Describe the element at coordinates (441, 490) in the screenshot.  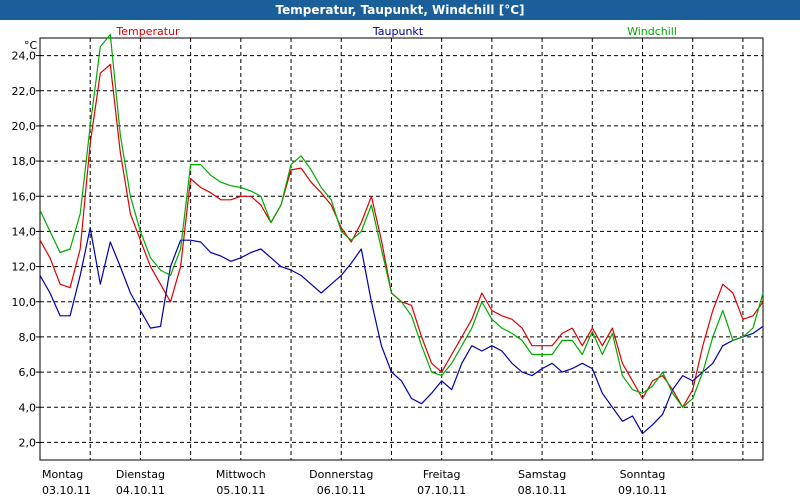
I see `x-tick-date: 07.10.11` at that location.